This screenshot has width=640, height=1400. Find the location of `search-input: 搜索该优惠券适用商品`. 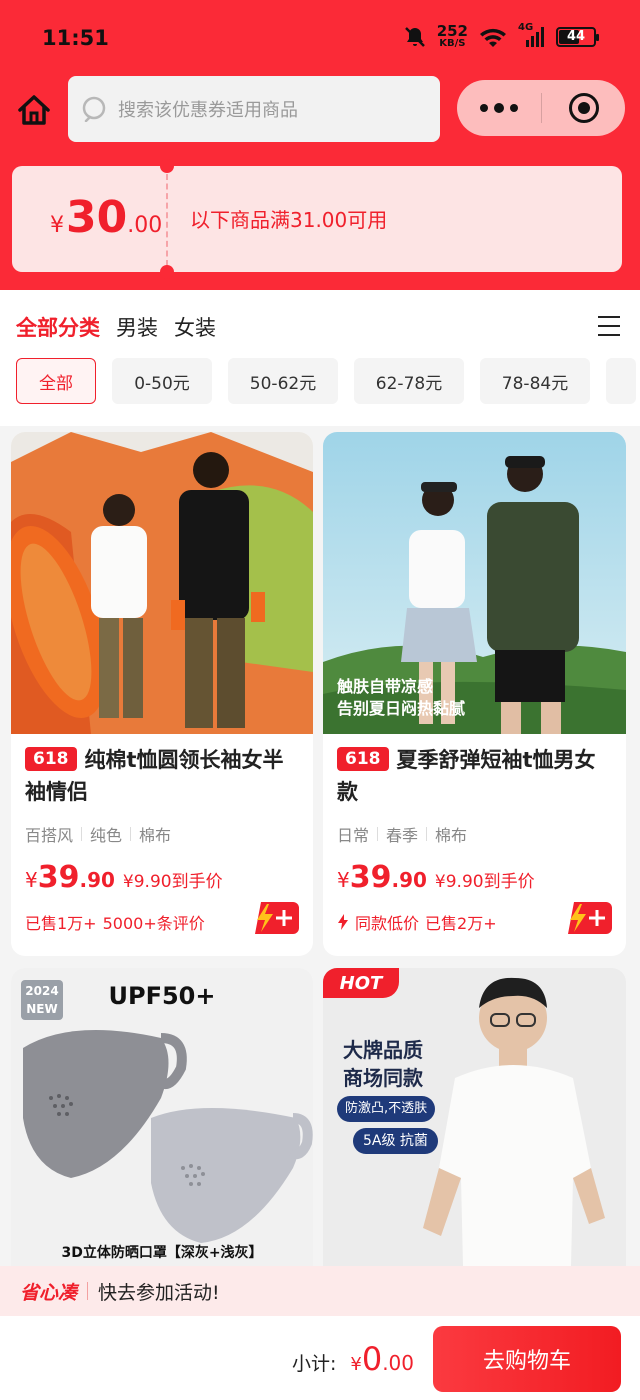

search-input: 搜索该优惠券适用商品 is located at coordinates (254, 109).